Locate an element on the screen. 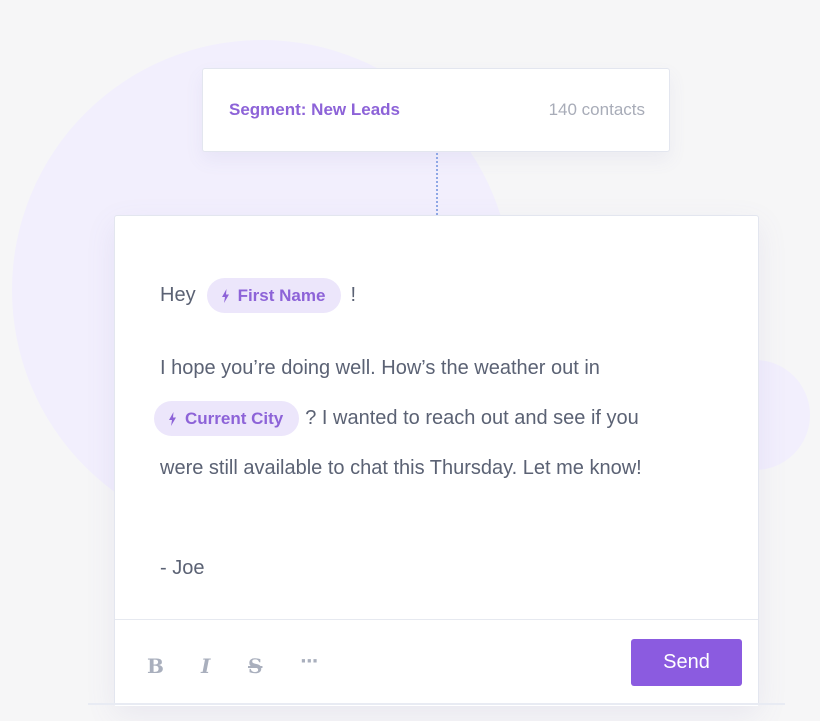  signature: - Joe is located at coordinates (182, 567).